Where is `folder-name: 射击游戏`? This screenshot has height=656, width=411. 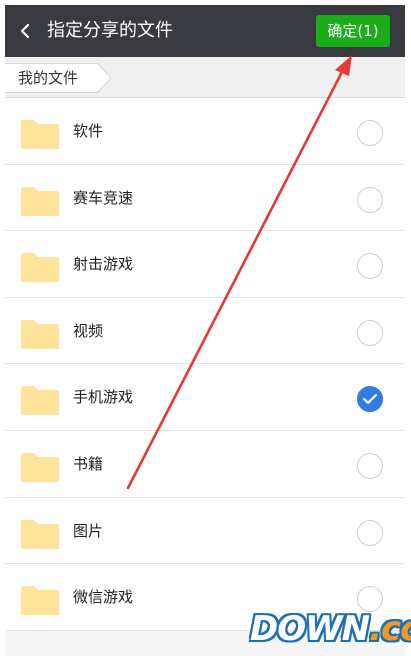
folder-name: 射击游戏 is located at coordinates (103, 264).